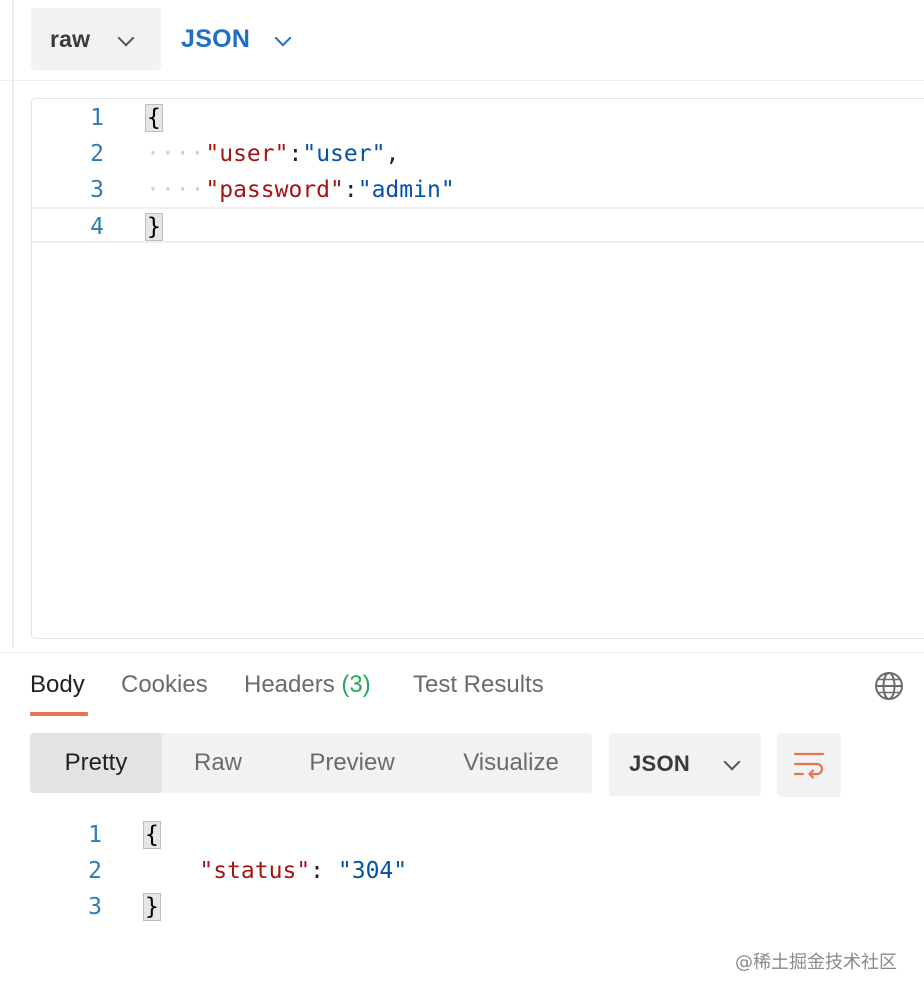 Image resolution: width=924 pixels, height=997 pixels. I want to click on view-visualize-button: Visualize, so click(511, 763).